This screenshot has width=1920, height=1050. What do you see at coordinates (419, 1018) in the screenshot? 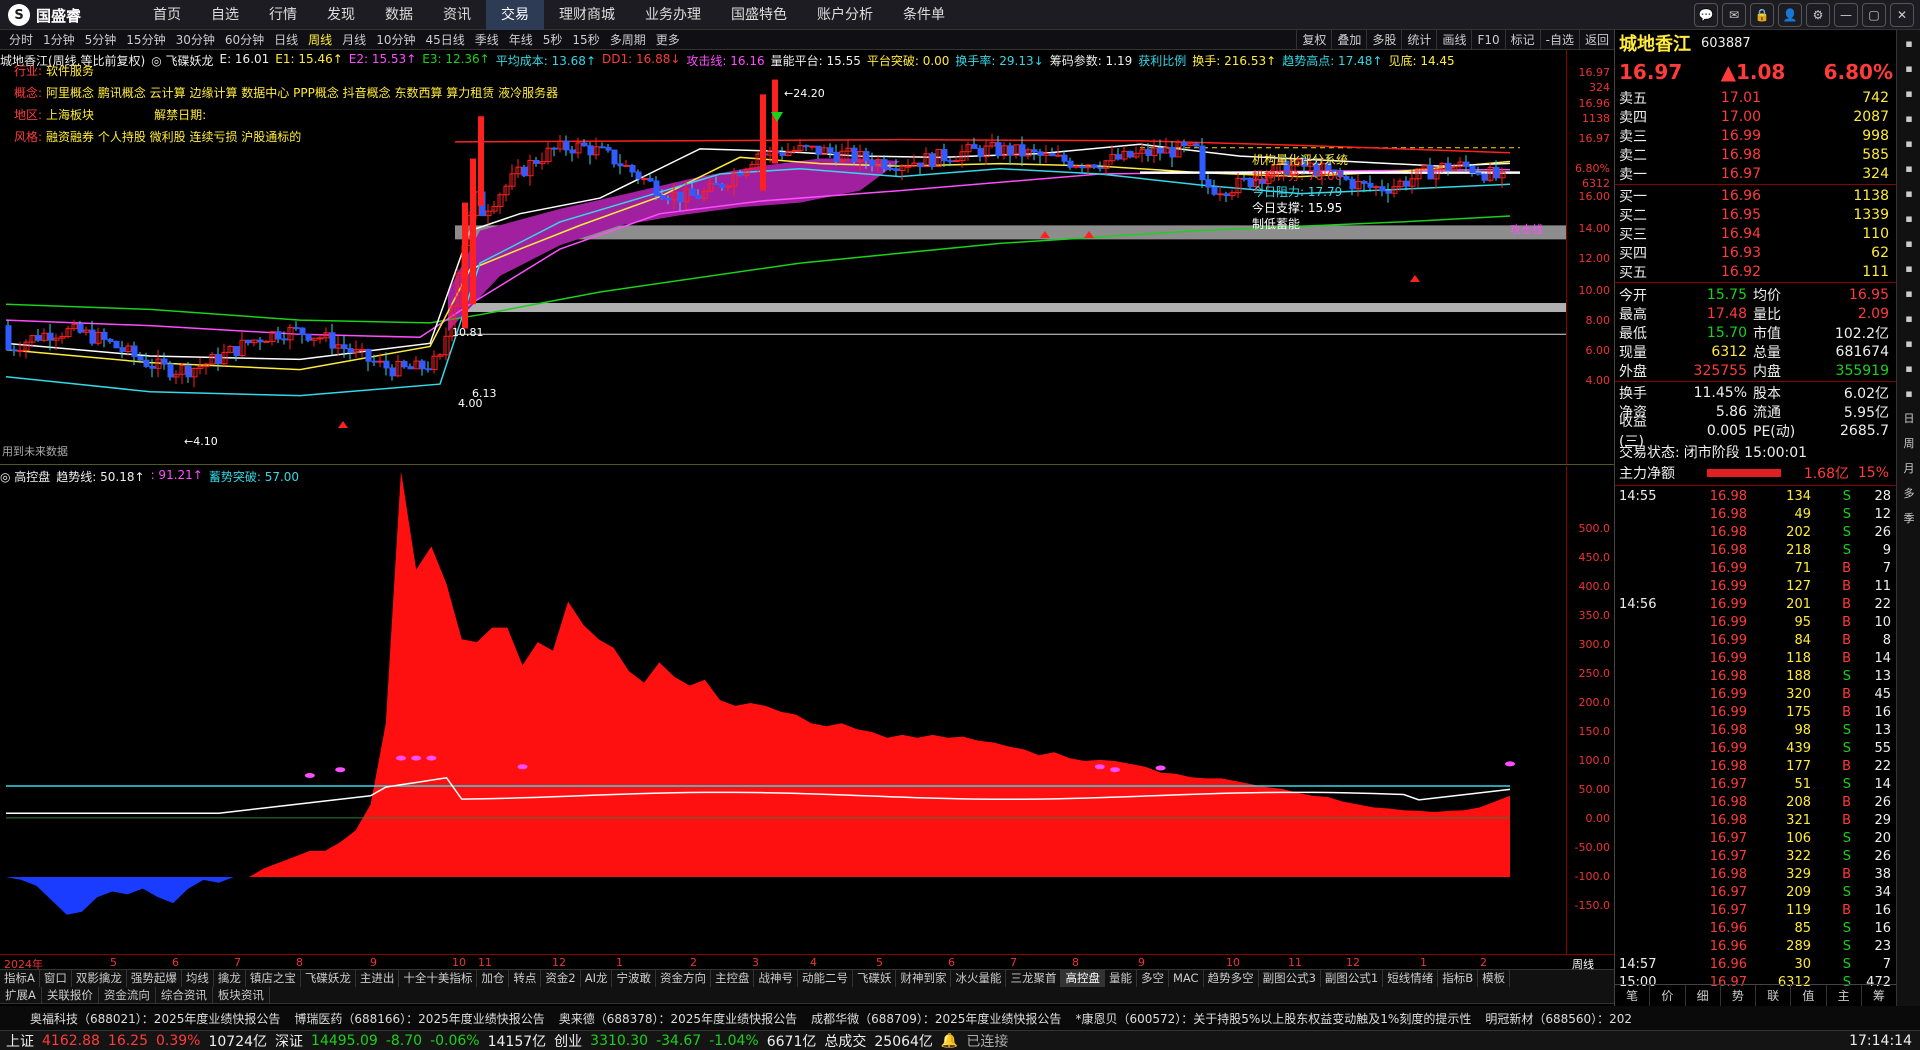
I see `news-item: 博瑞医药（688166）：2025年度业绩快报公告` at bounding box center [419, 1018].